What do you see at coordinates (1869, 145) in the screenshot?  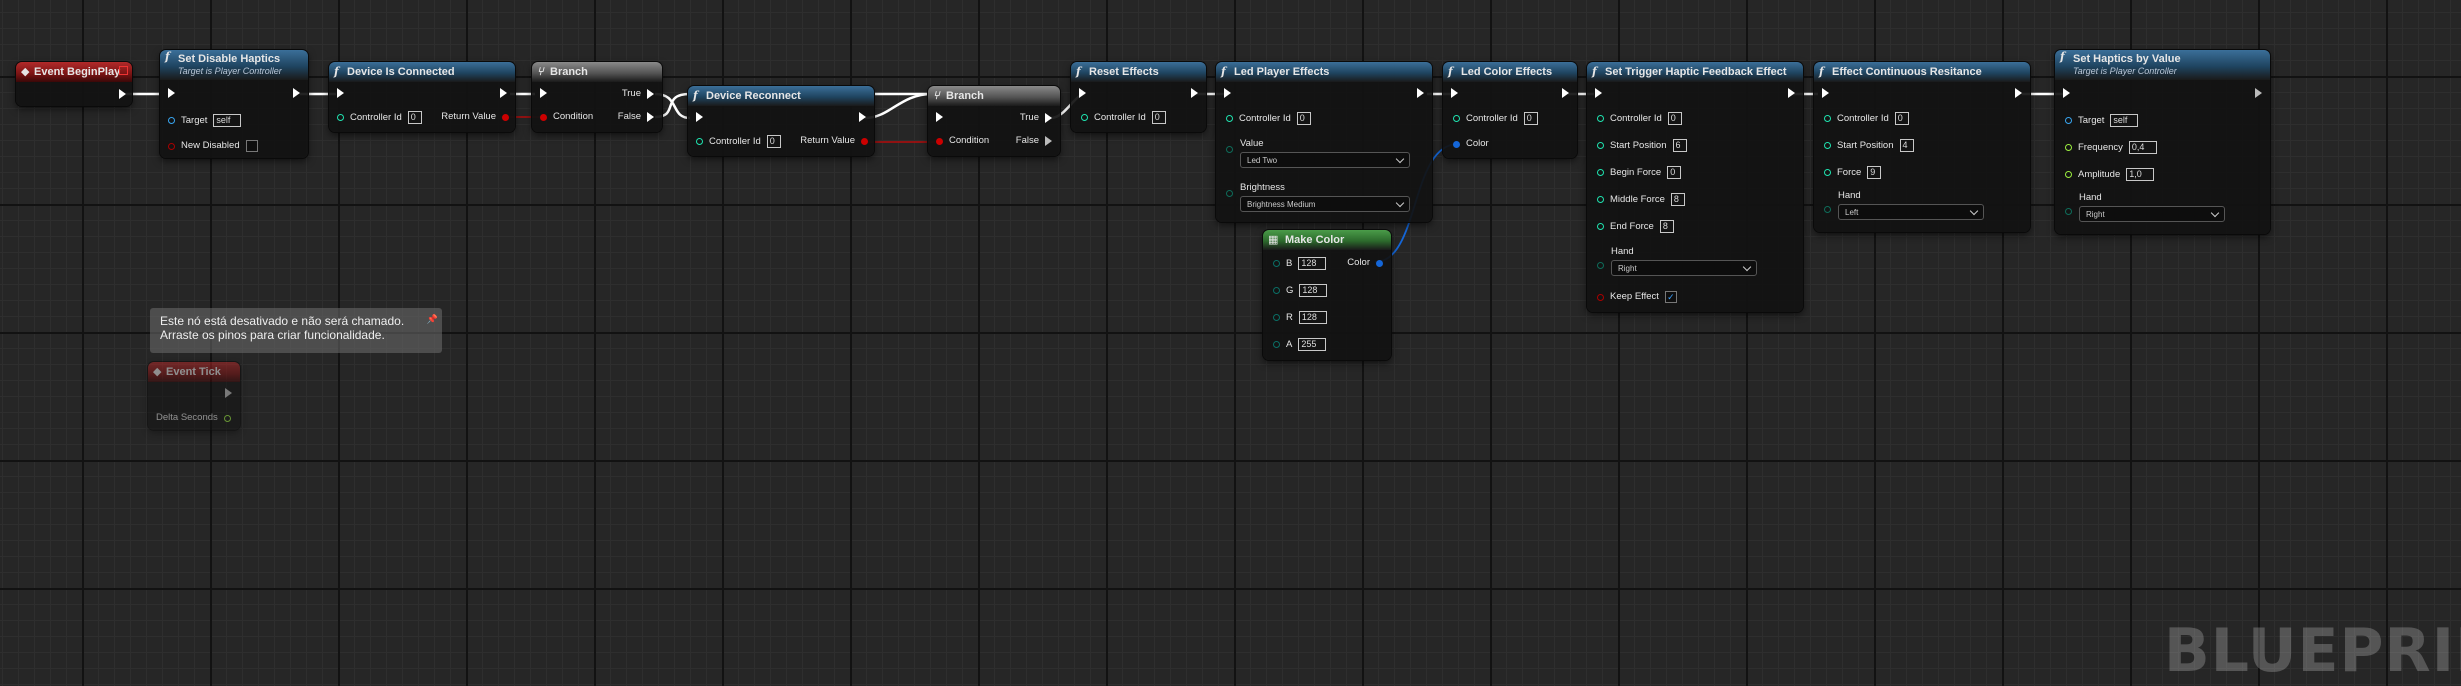 I see `start-position-pin: Start Position 4` at bounding box center [1869, 145].